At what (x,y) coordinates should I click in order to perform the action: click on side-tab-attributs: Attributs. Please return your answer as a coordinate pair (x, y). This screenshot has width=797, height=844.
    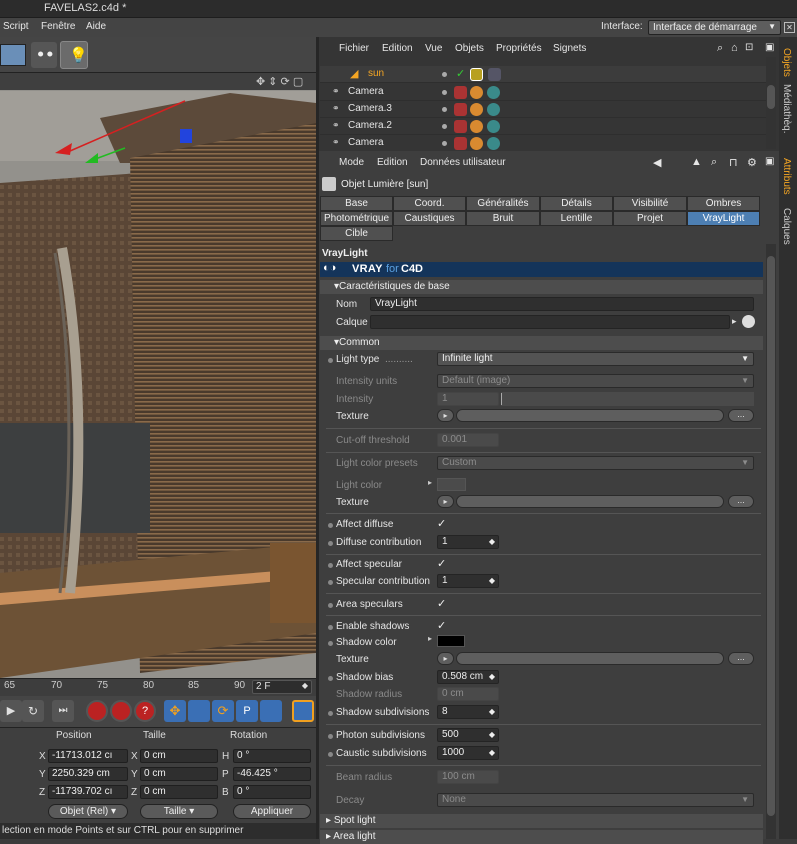
    Looking at the image, I should click on (786, 176).